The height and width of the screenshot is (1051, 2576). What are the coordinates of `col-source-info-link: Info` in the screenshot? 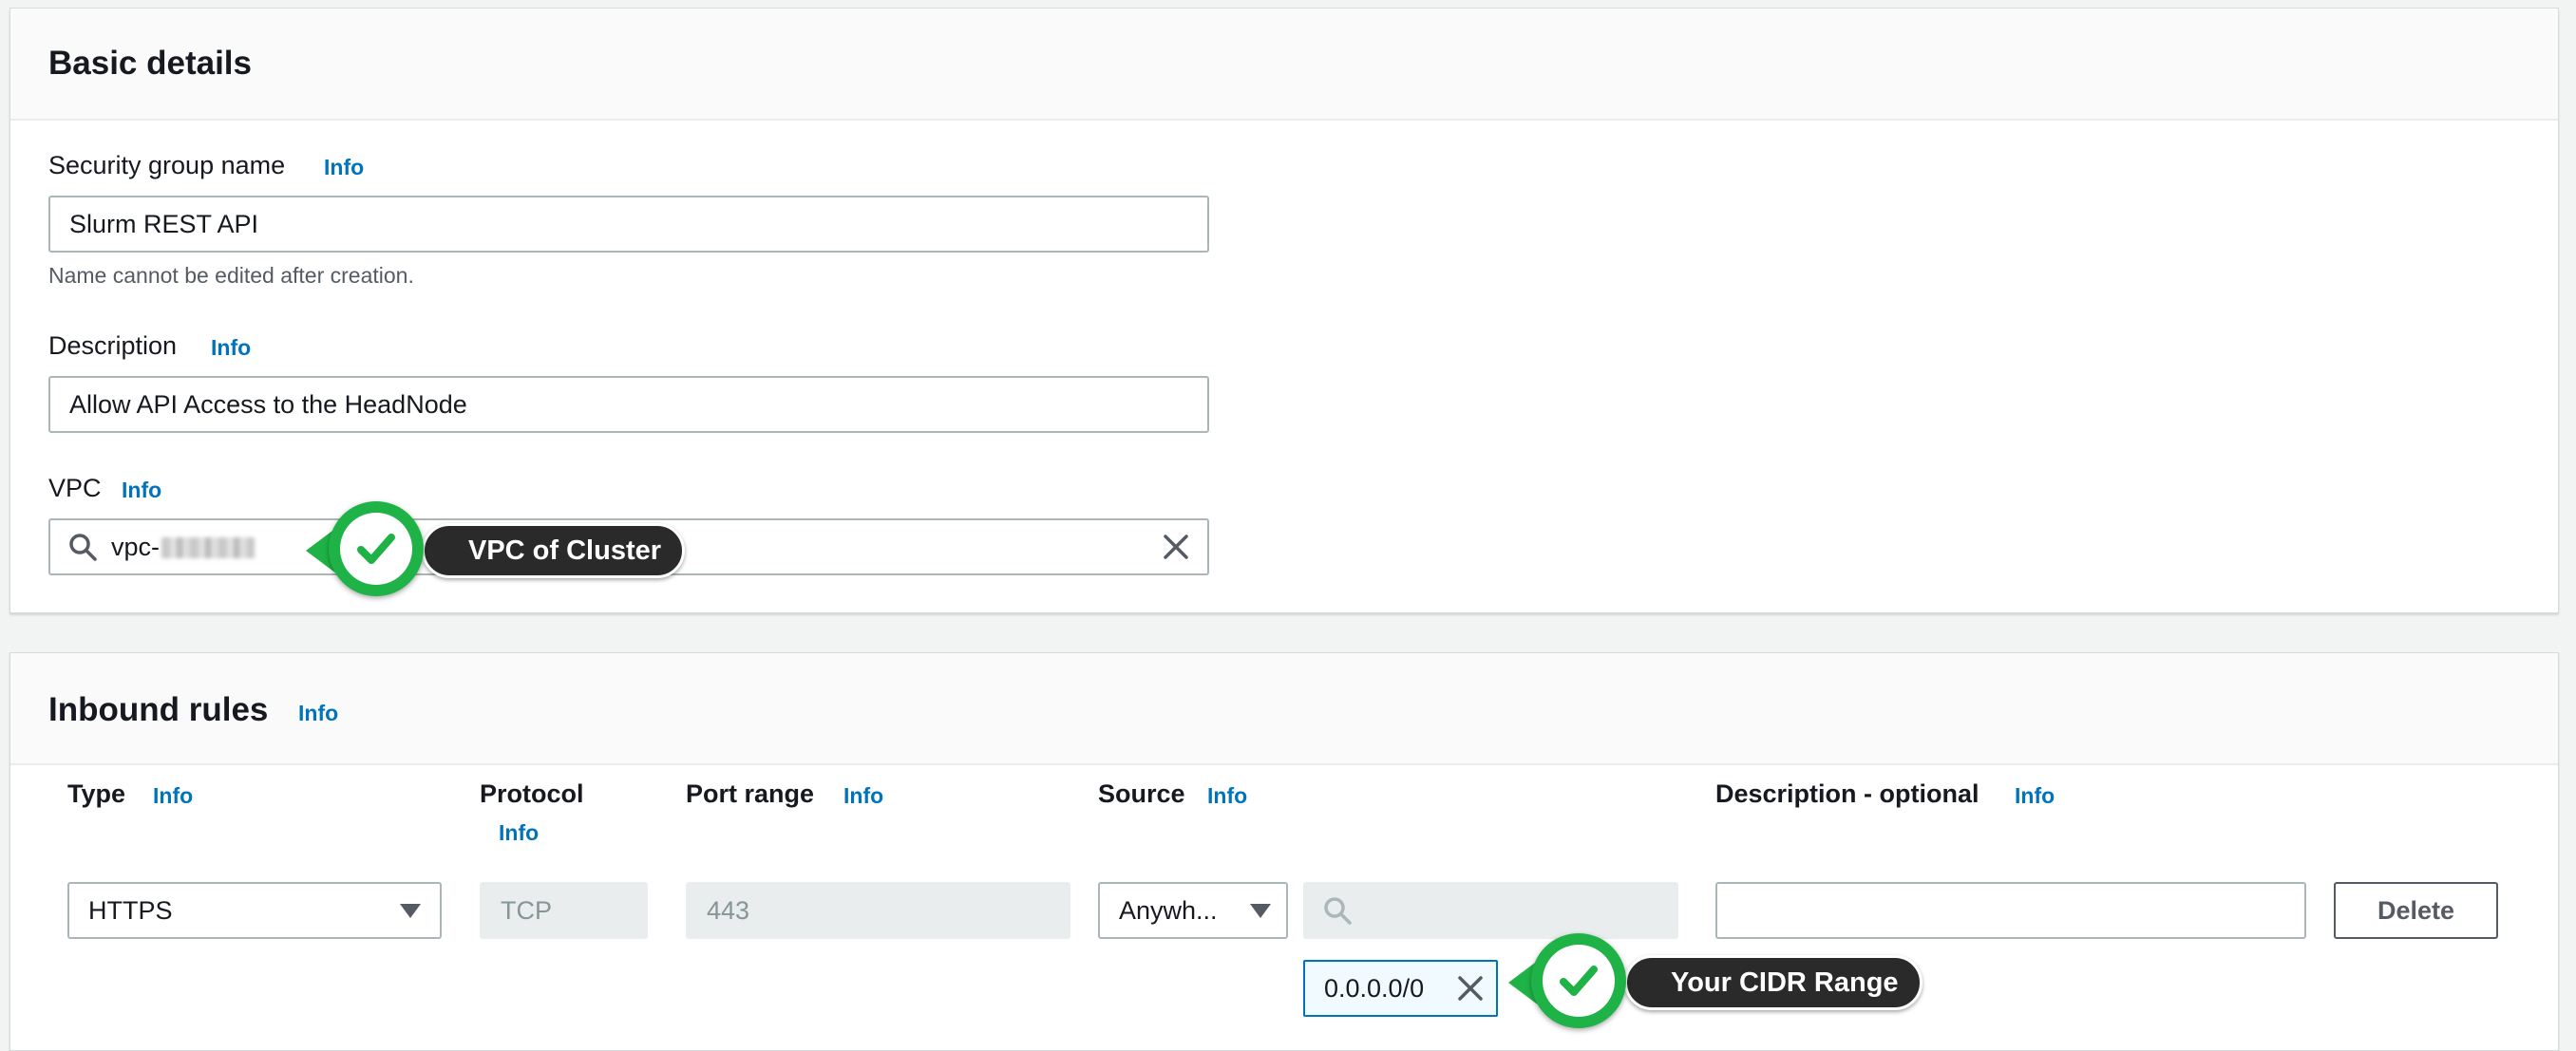 It's located at (1227, 796).